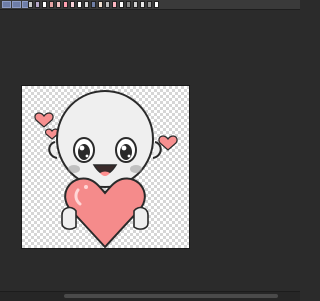 The width and height of the screenshot is (320, 301). What do you see at coordinates (136, 169) in the screenshot?
I see `right-blush` at bounding box center [136, 169].